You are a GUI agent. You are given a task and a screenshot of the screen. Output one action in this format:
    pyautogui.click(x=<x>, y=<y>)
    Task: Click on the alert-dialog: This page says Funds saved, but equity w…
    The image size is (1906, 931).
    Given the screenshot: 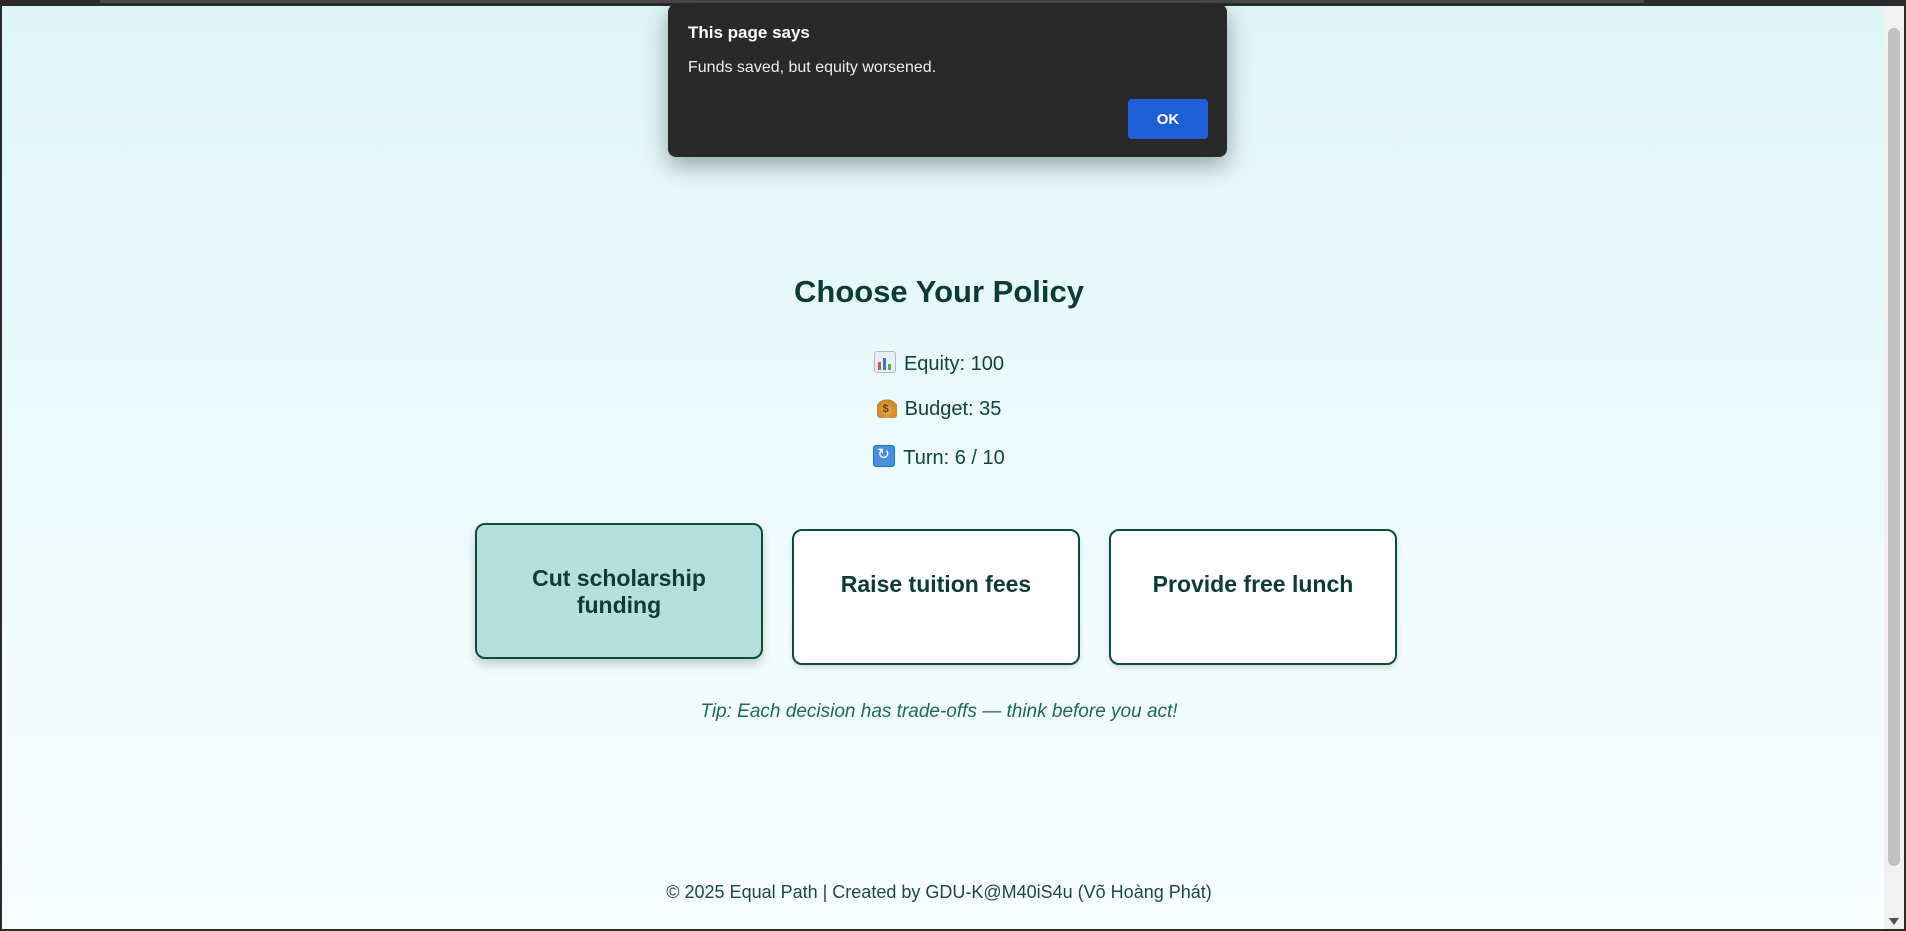 What is the action you would take?
    pyautogui.click(x=947, y=80)
    